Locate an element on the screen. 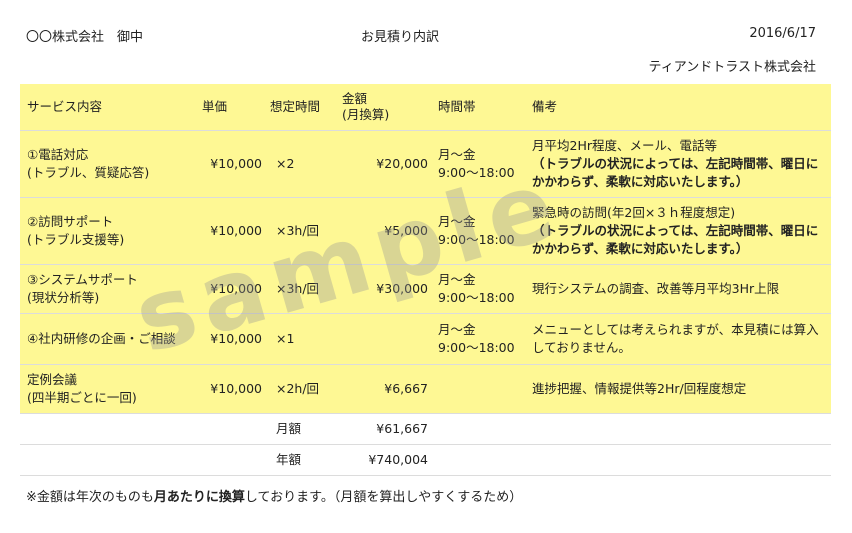 The height and width of the screenshot is (533, 852). col-unit-price: 単価 is located at coordinates (232, 107).